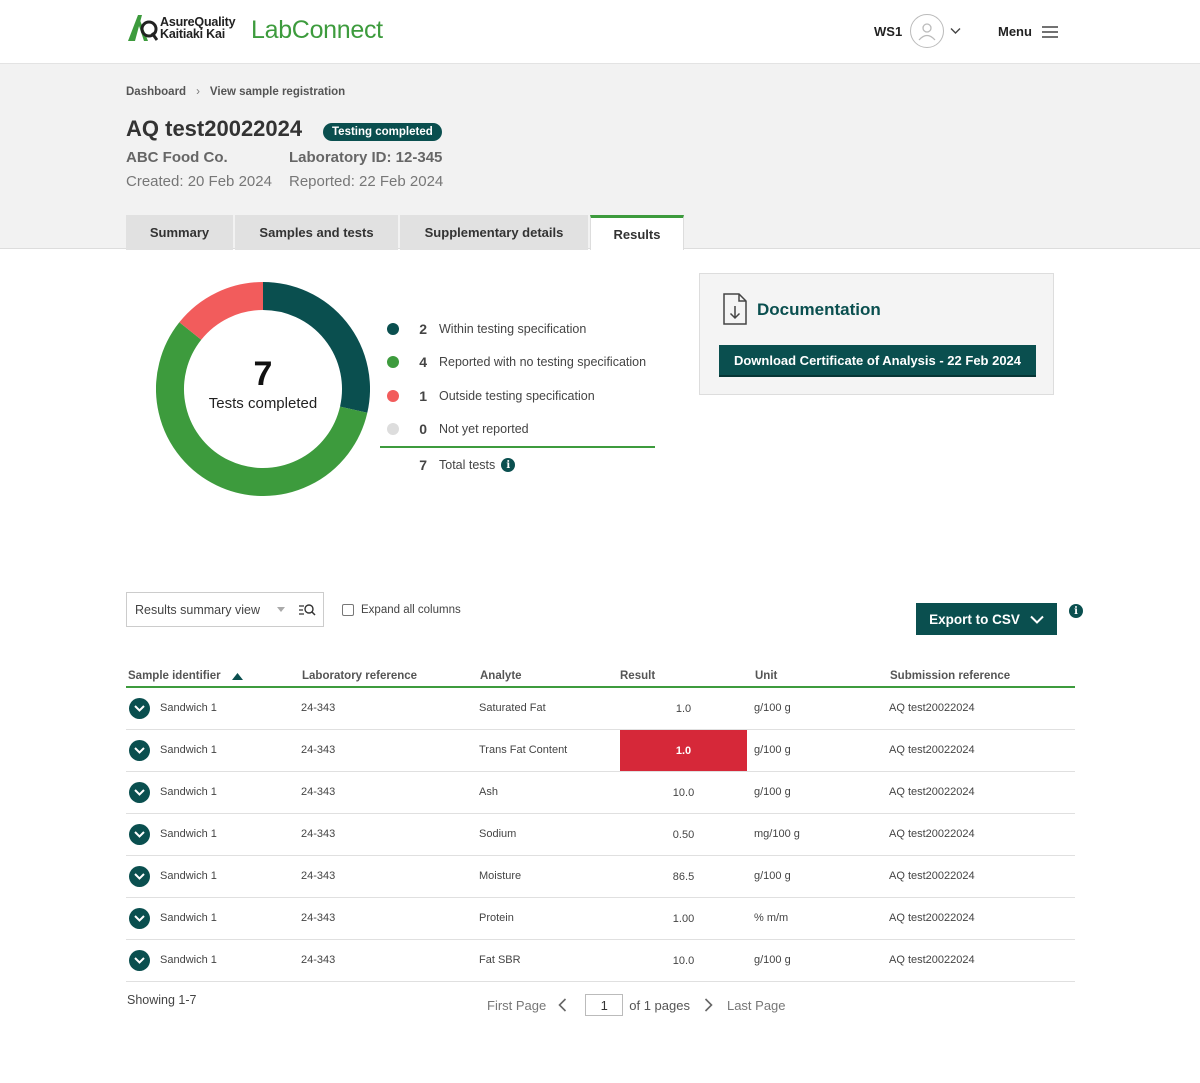 This screenshot has height=1083, width=1200. I want to click on expand-all-label: Expand all columns, so click(411, 610).